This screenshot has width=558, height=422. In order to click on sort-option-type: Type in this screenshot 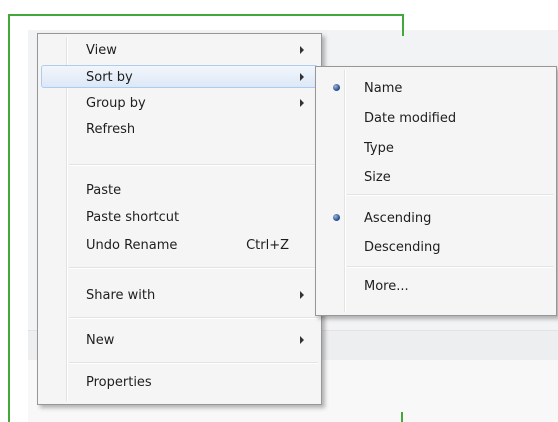, I will do `click(436, 147)`.